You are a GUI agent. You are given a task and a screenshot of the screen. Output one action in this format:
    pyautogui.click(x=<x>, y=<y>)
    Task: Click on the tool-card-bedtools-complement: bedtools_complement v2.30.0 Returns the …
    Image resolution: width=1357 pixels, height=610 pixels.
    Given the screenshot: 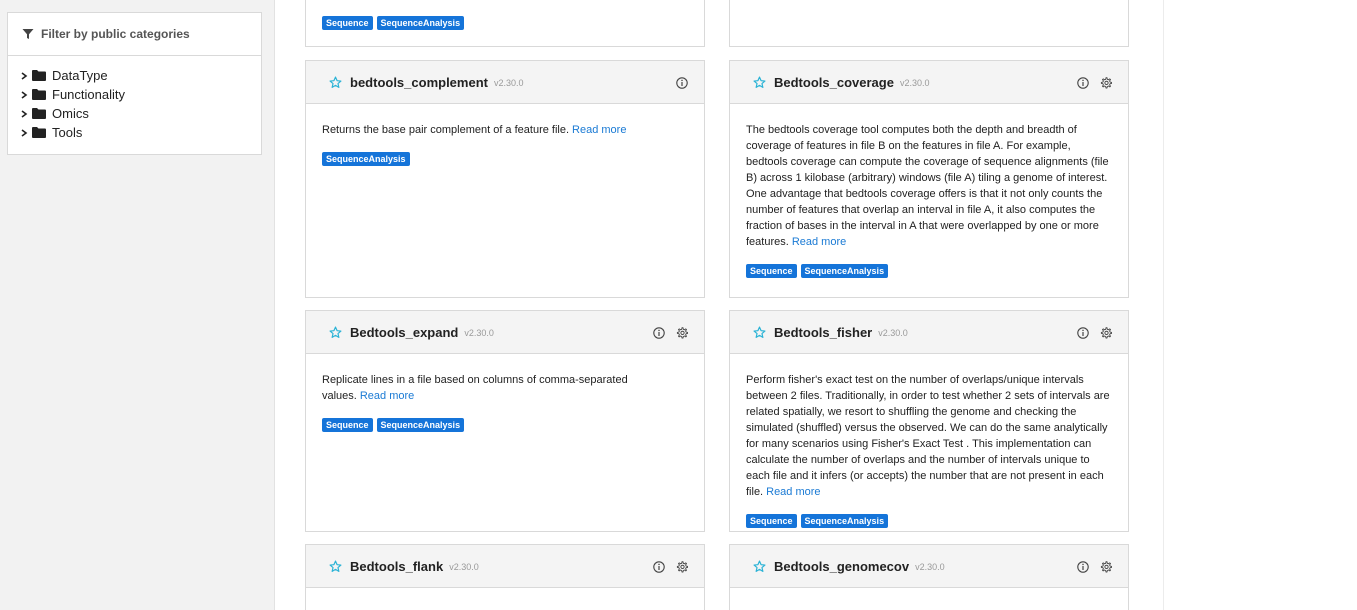 What is the action you would take?
    pyautogui.click(x=505, y=179)
    